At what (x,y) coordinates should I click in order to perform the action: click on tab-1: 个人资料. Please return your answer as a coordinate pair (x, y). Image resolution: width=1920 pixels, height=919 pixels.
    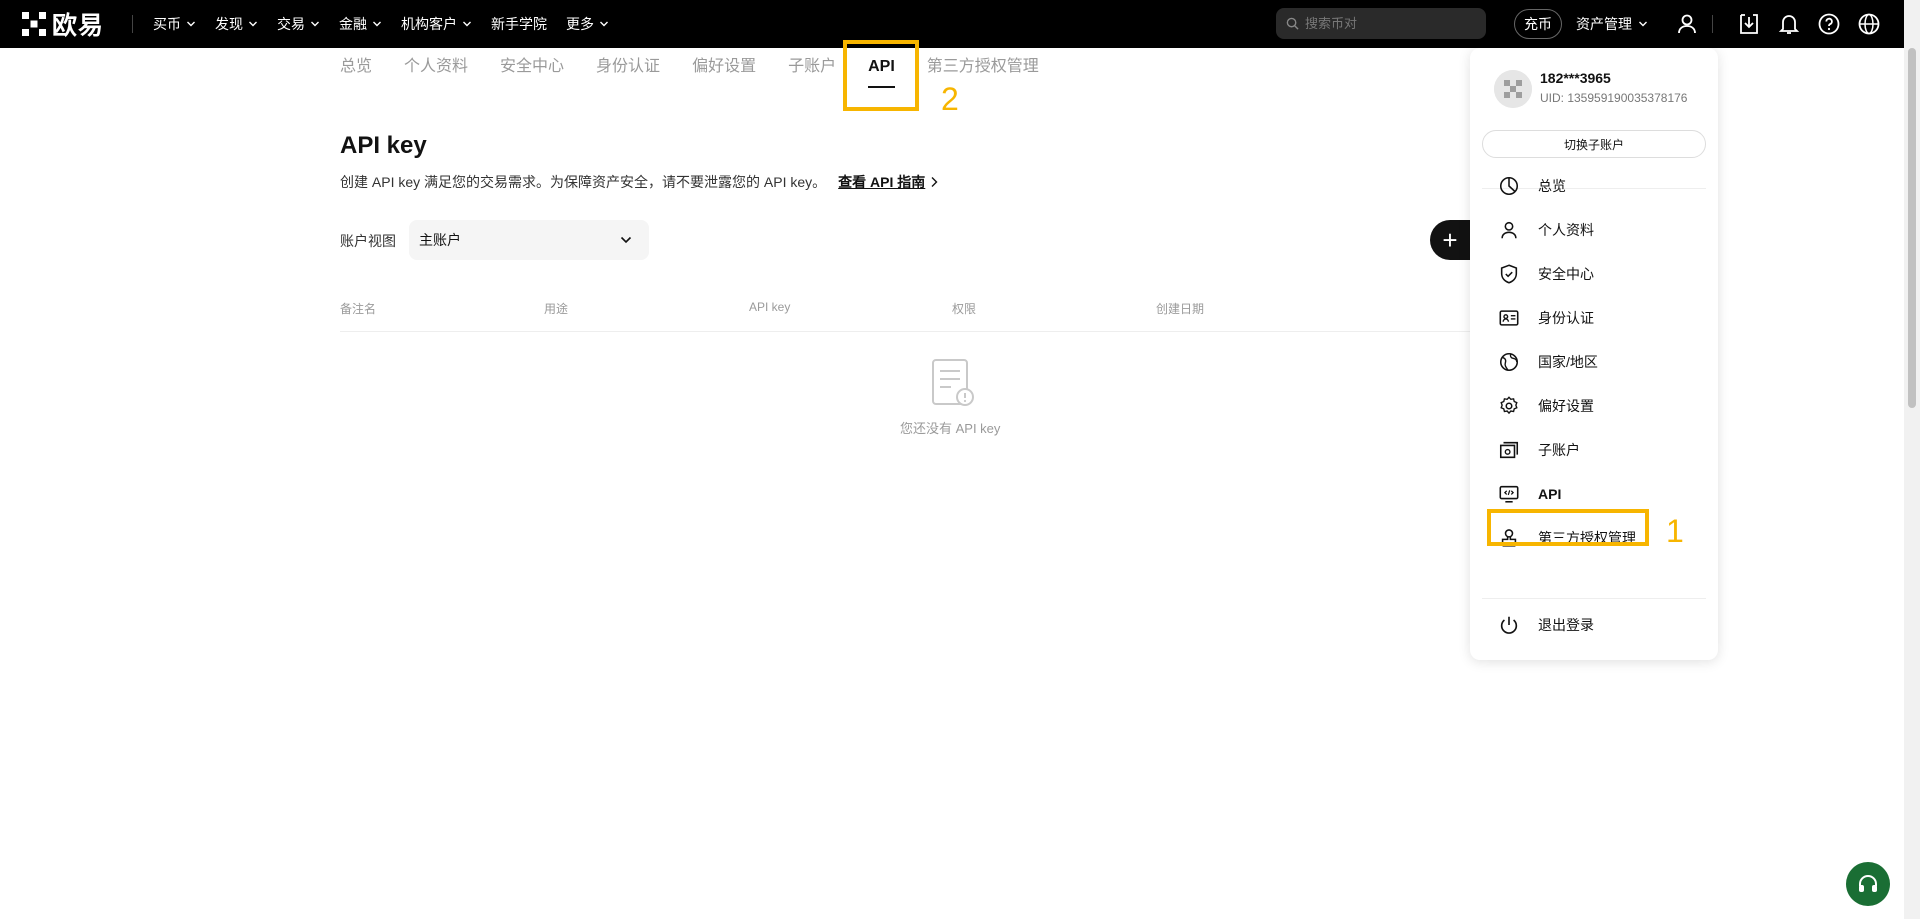
    Looking at the image, I should click on (436, 67).